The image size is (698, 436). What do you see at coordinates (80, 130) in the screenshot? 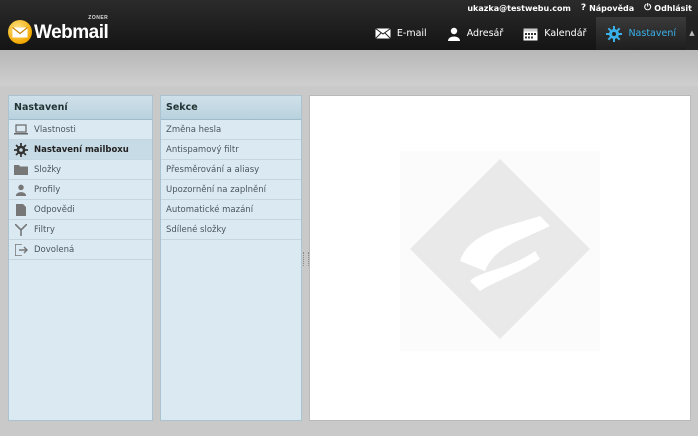
I see `settings-item-properties: Vlastnosti` at bounding box center [80, 130].